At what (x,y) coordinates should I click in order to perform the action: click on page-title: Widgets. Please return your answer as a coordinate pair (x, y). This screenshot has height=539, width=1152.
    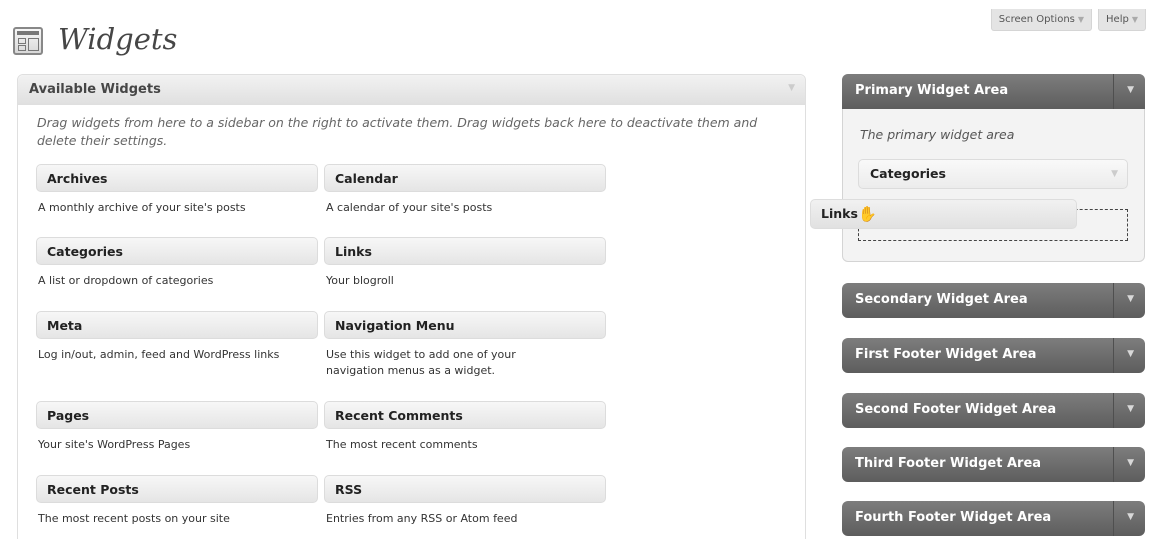
    Looking at the image, I should click on (118, 39).